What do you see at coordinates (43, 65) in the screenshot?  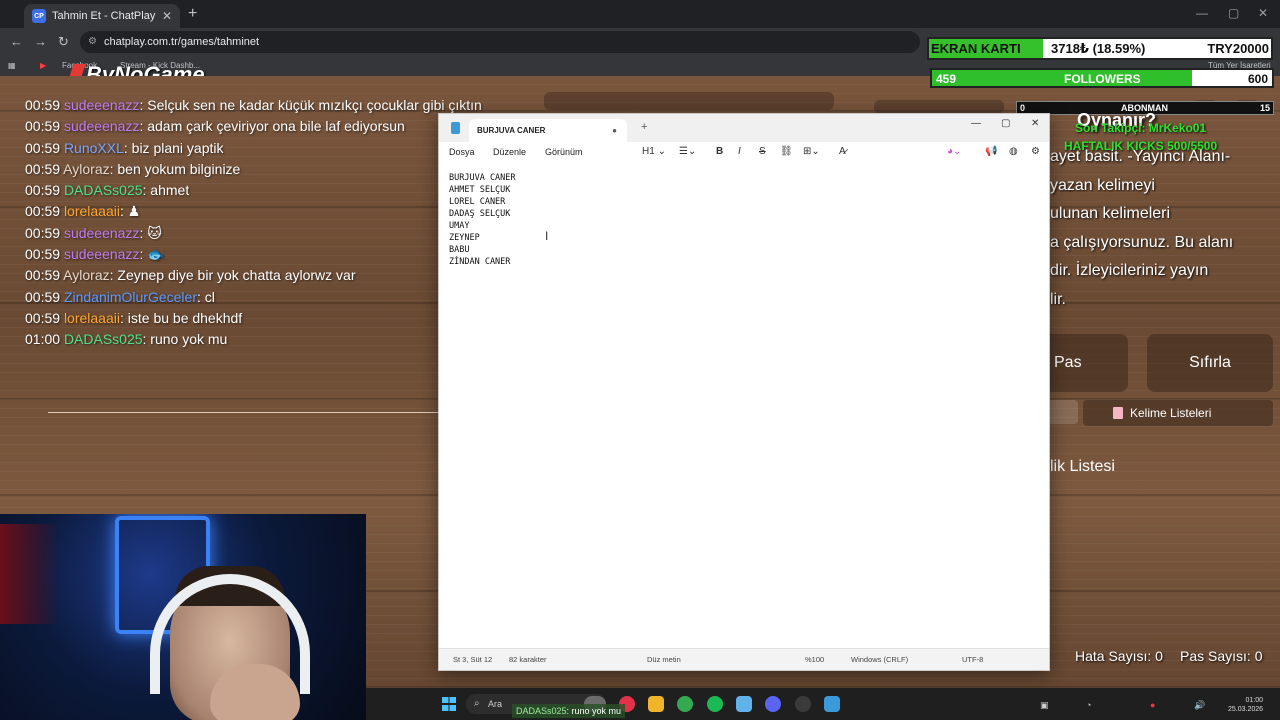 I see `youtube-icon: ▶` at bounding box center [43, 65].